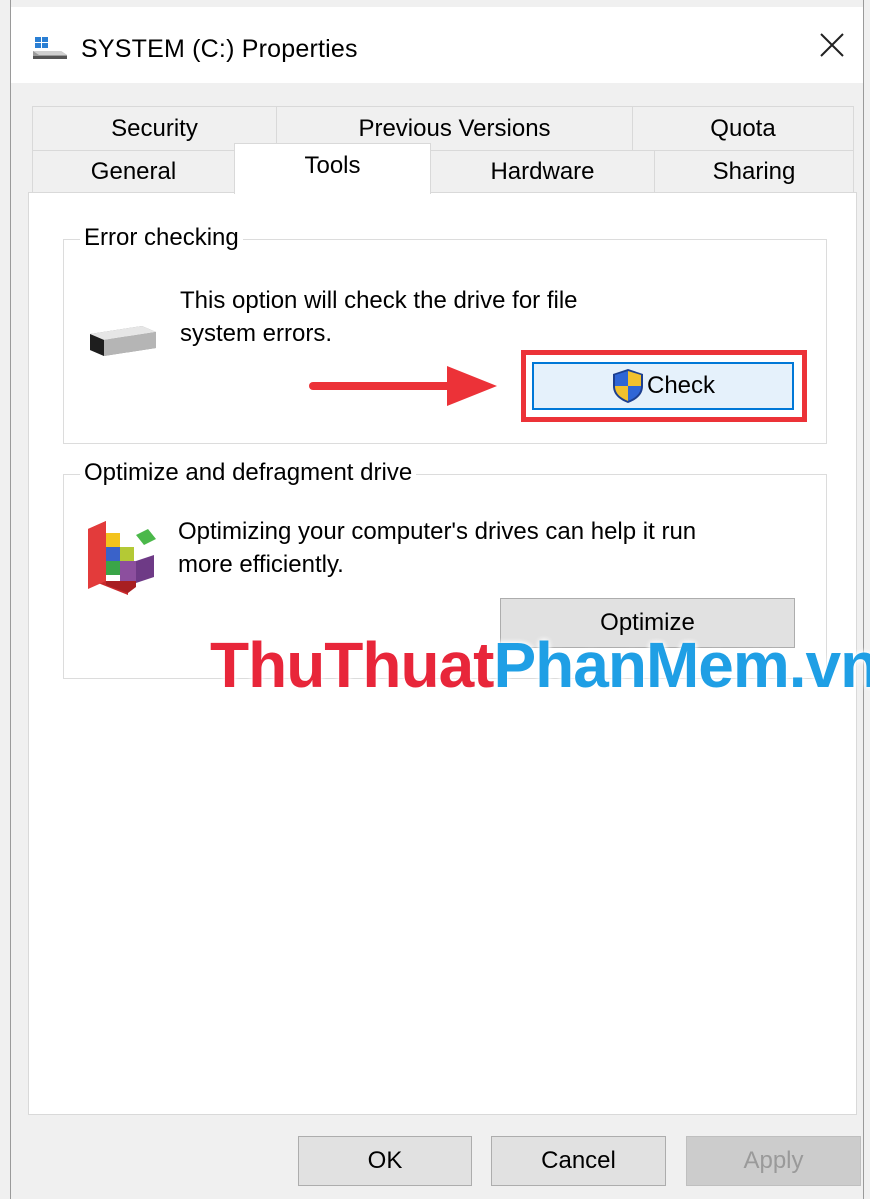  I want to click on check-button: Check, so click(663, 386).